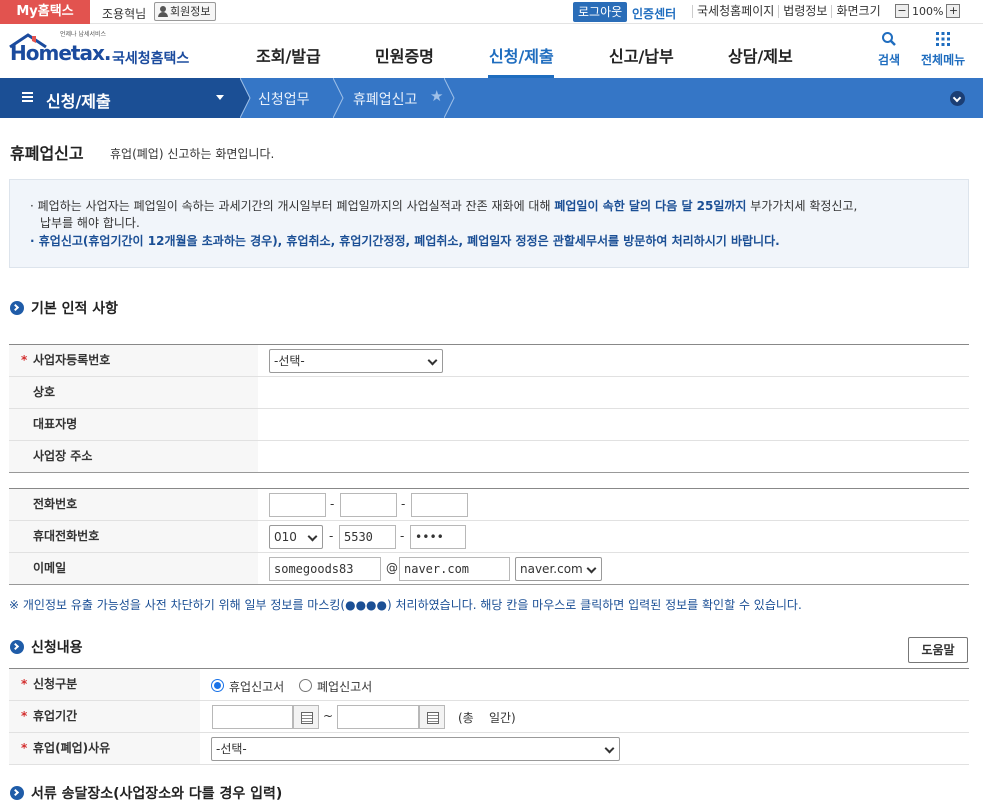  Describe the element at coordinates (296, 537) in the screenshot. I see `mobile-prefix-select: 010` at that location.